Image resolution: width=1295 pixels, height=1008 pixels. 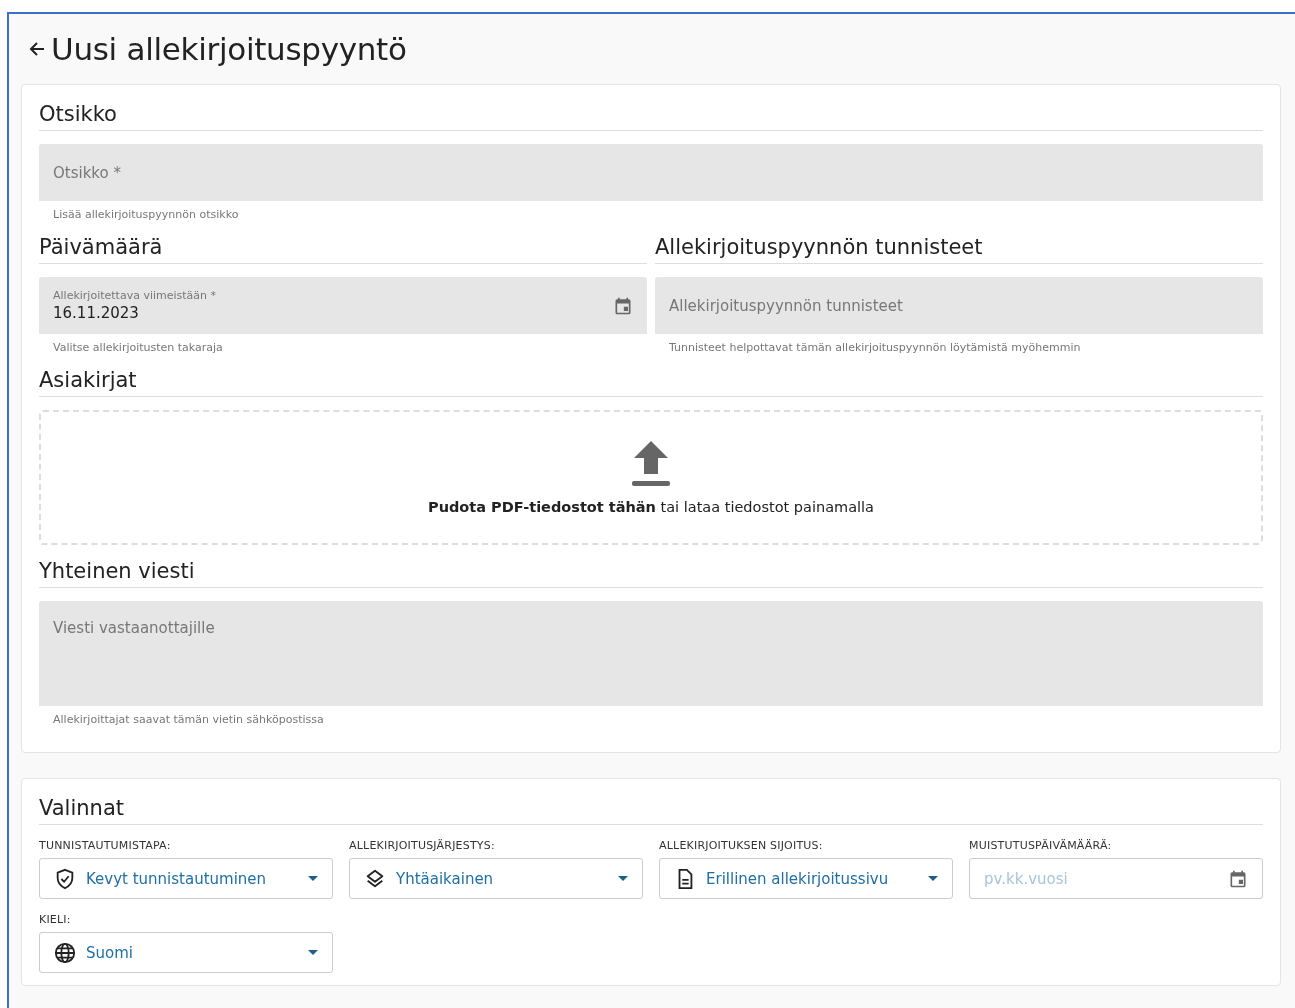 What do you see at coordinates (87, 172) in the screenshot?
I see `field-placeholder: Otsikko *` at bounding box center [87, 172].